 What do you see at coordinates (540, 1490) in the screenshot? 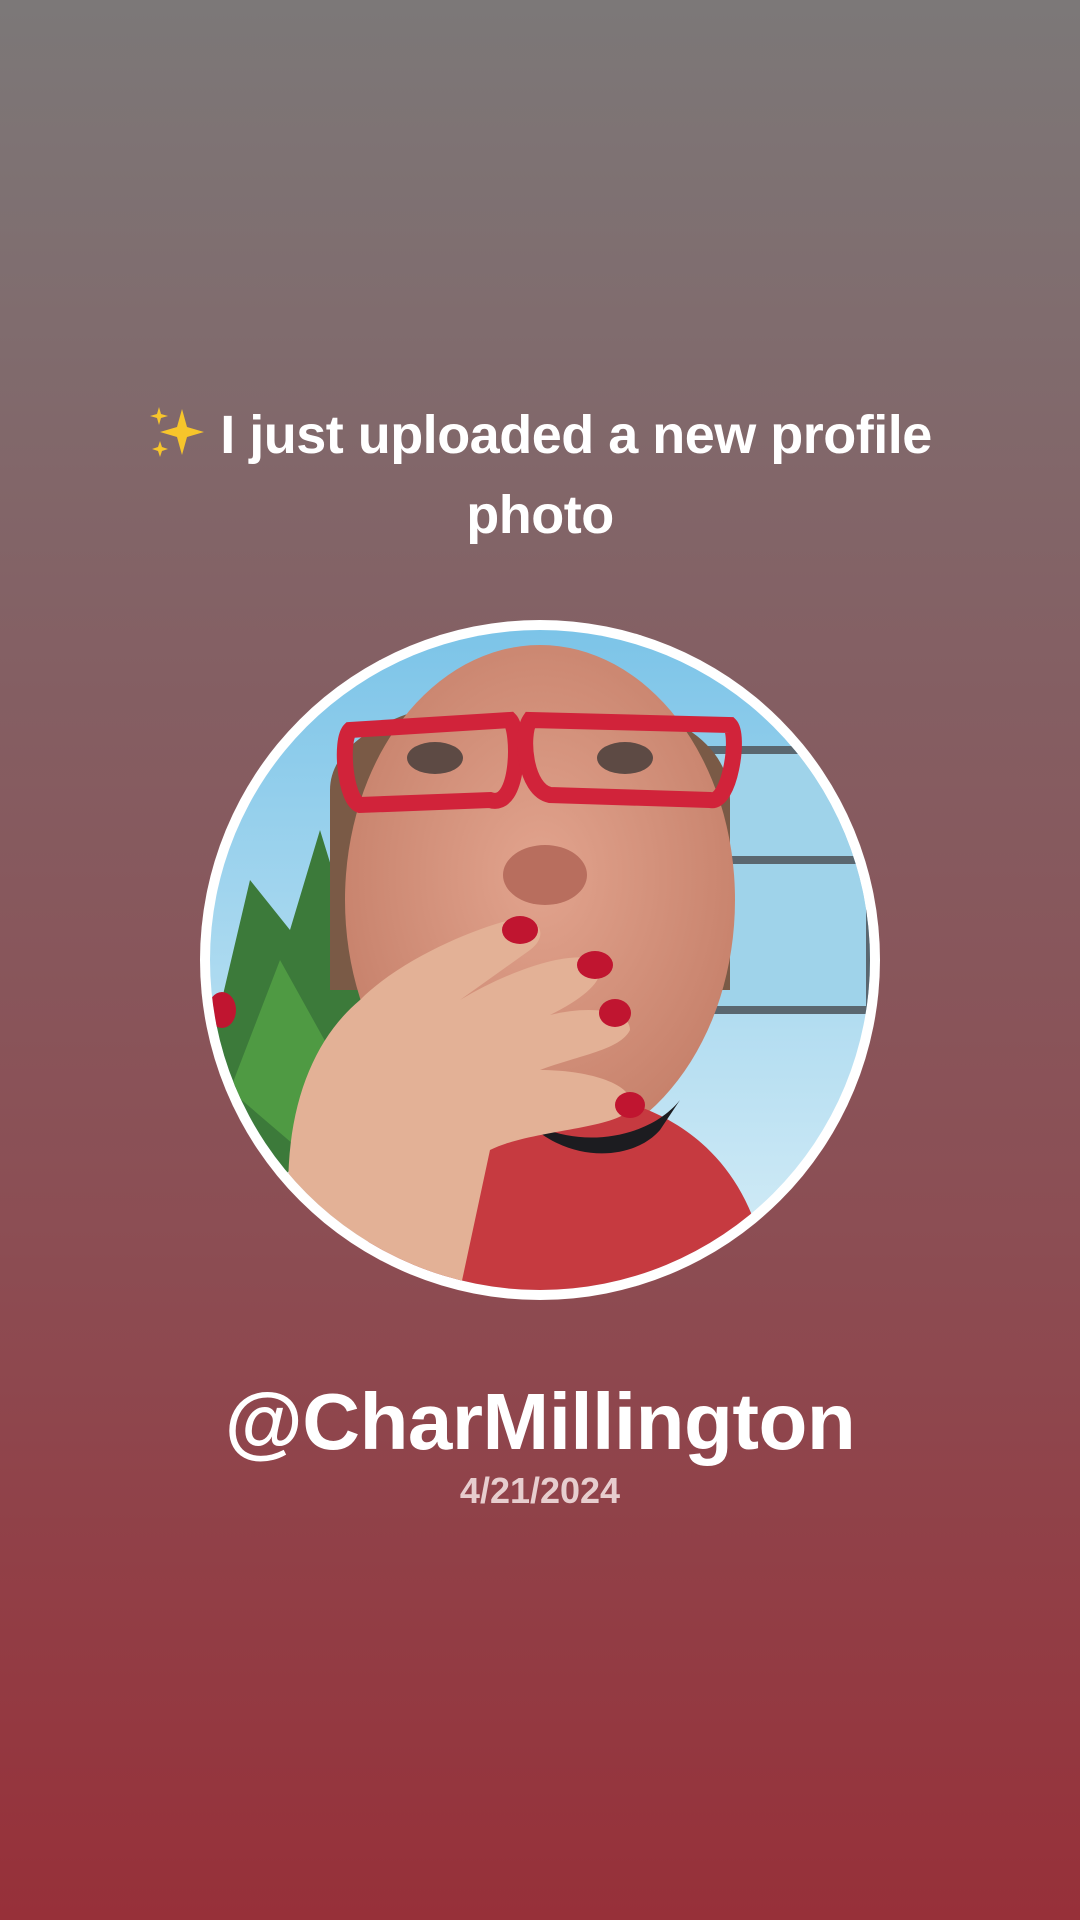
I see `post-date: 4/21/2024` at bounding box center [540, 1490].